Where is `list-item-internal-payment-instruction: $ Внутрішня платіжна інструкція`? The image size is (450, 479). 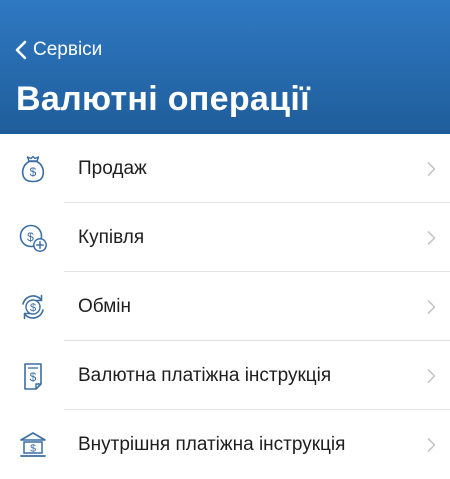 list-item-internal-payment-instruction: $ Внутрішня платіжна інструкція is located at coordinates (225, 444).